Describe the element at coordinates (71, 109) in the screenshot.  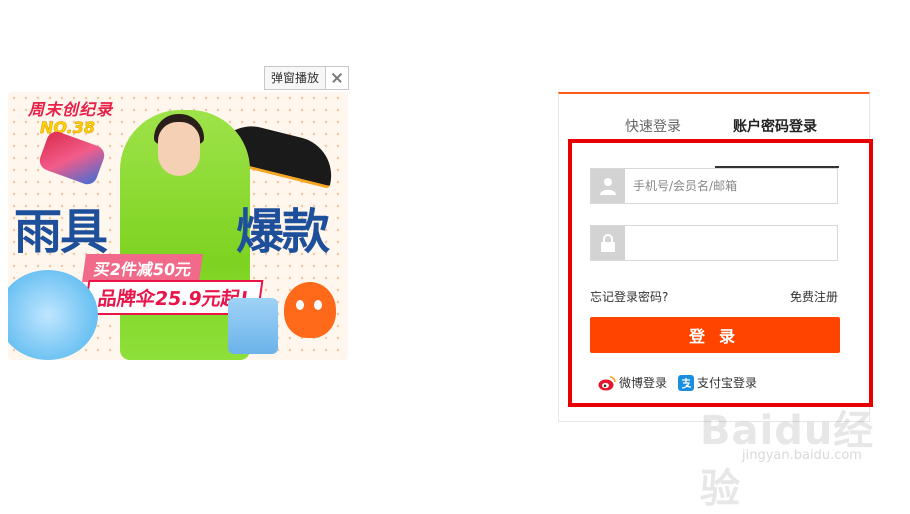
I see `banner-brand: 周末创纪录` at that location.